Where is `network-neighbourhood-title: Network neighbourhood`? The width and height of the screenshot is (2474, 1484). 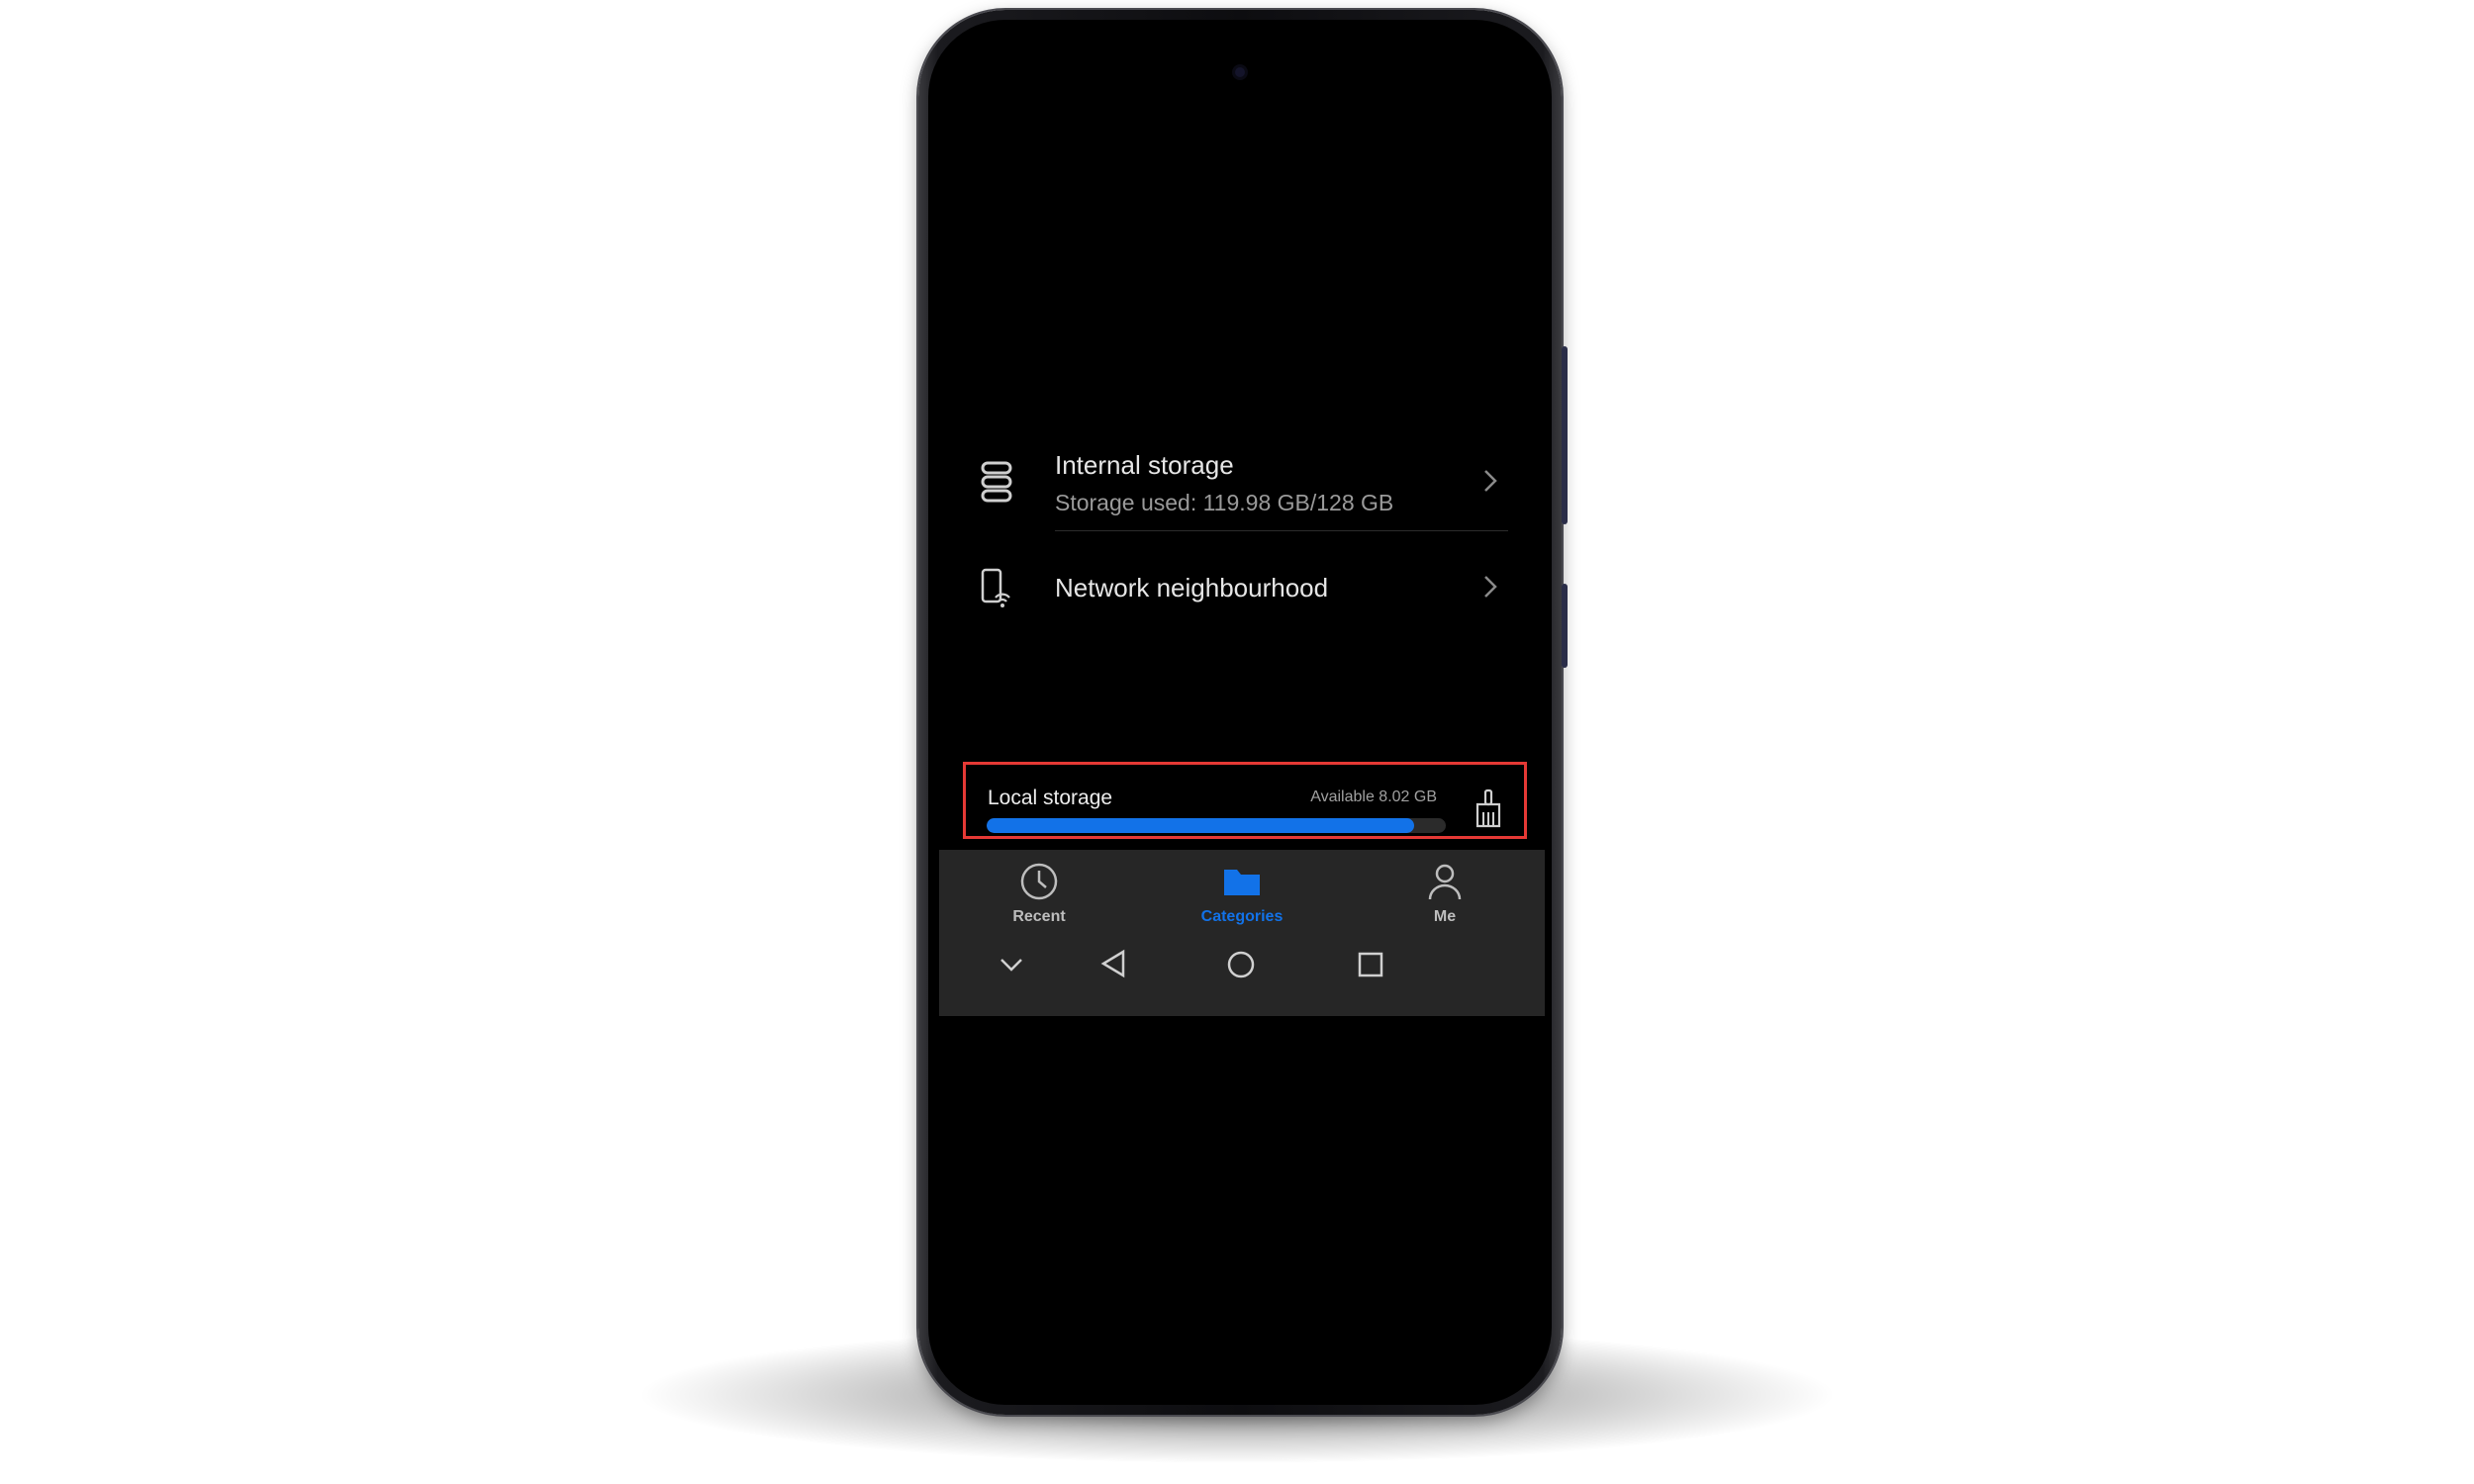 network-neighbourhood-title: Network neighbourhood is located at coordinates (1192, 588).